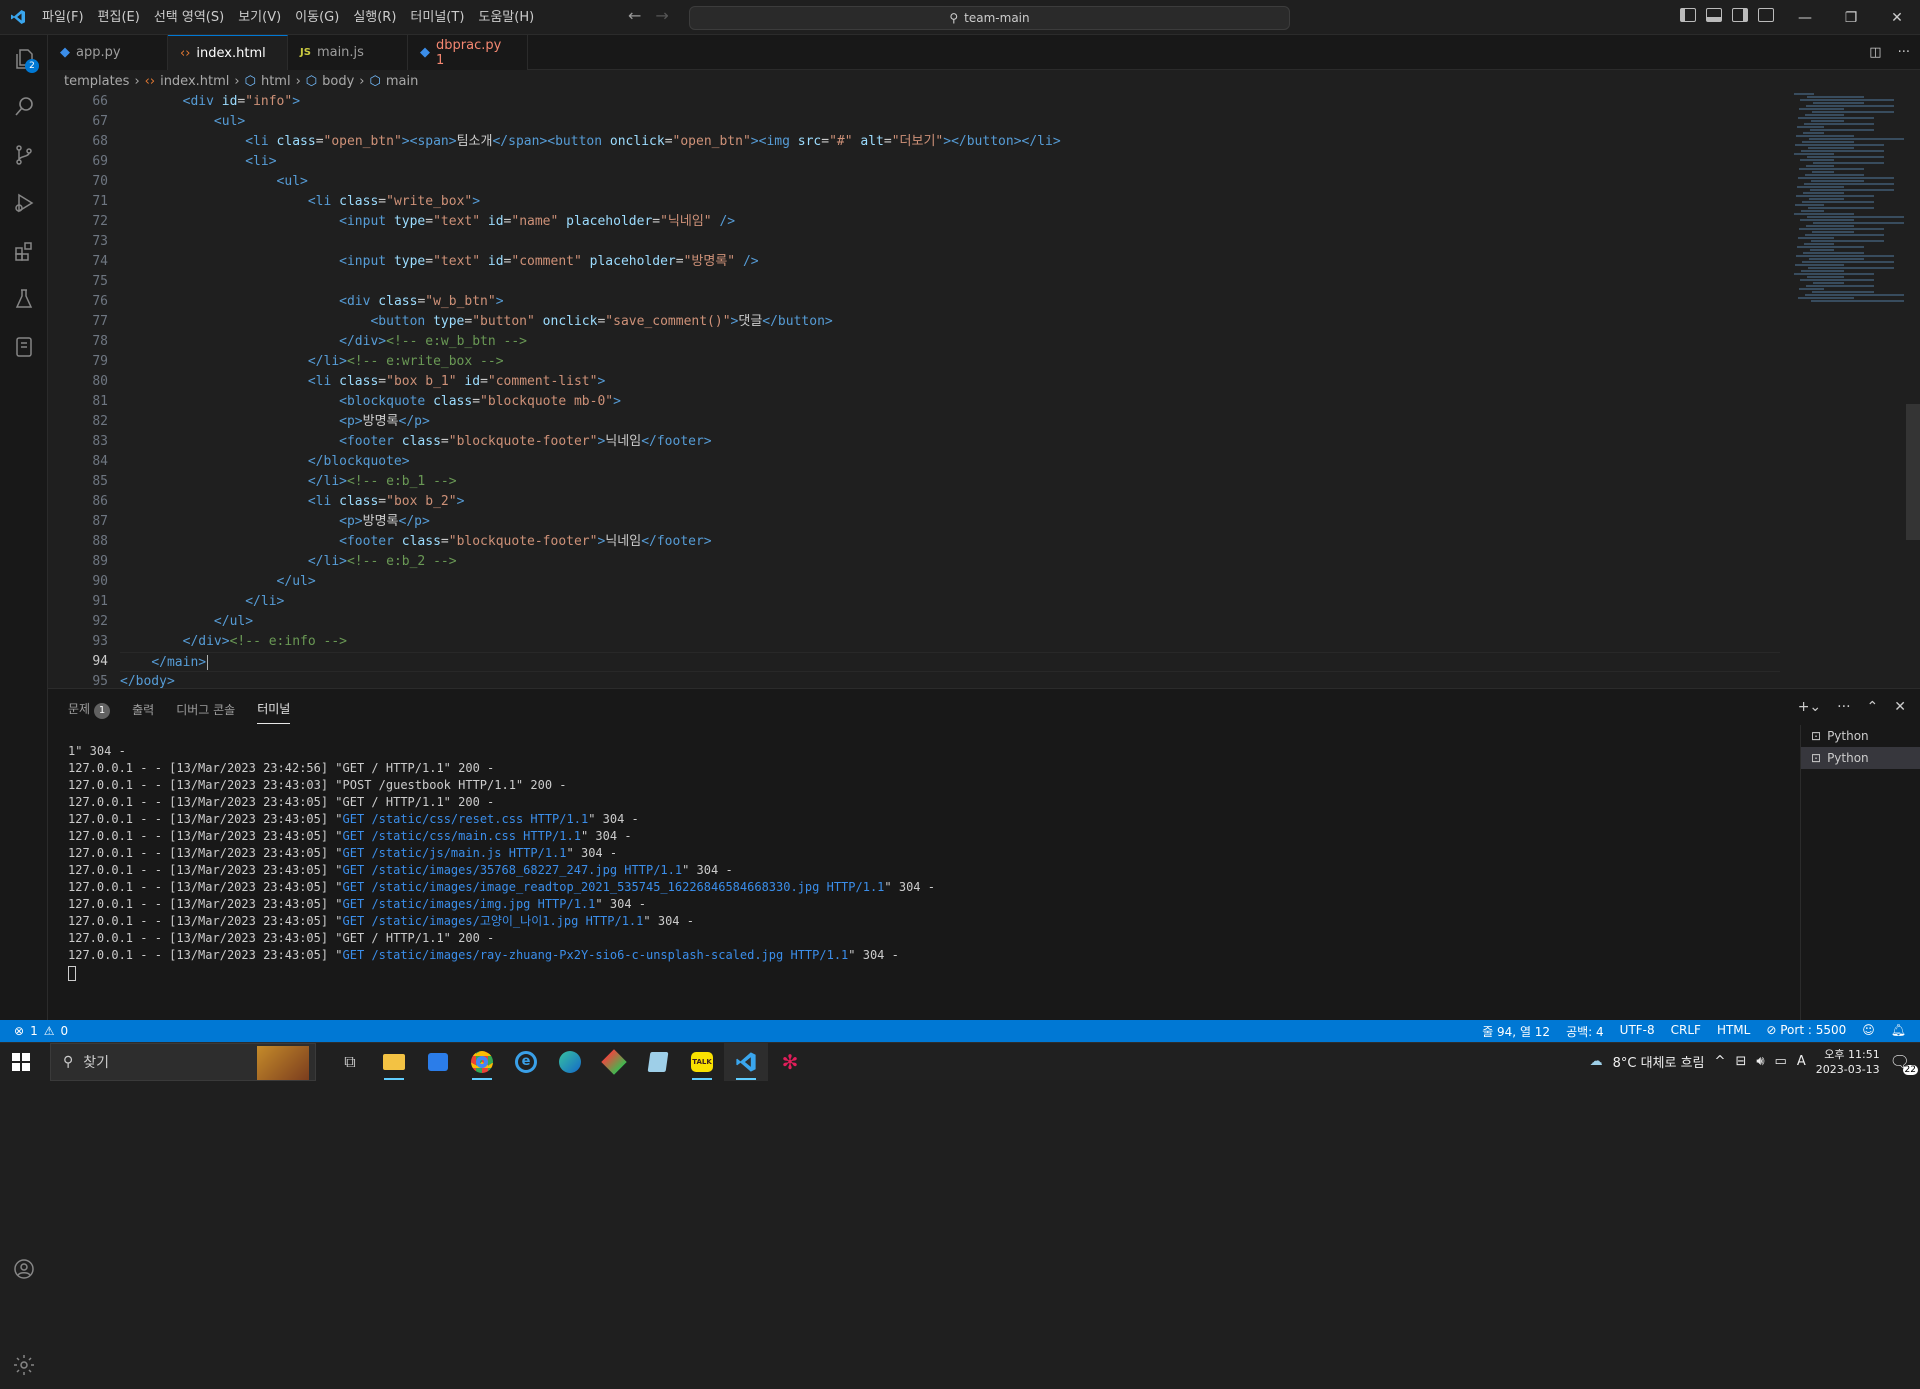 Image resolution: width=1920 pixels, height=1389 pixels. Describe the element at coordinates (1720, 1061) in the screenshot. I see `tray-overflow-icon: ^` at that location.